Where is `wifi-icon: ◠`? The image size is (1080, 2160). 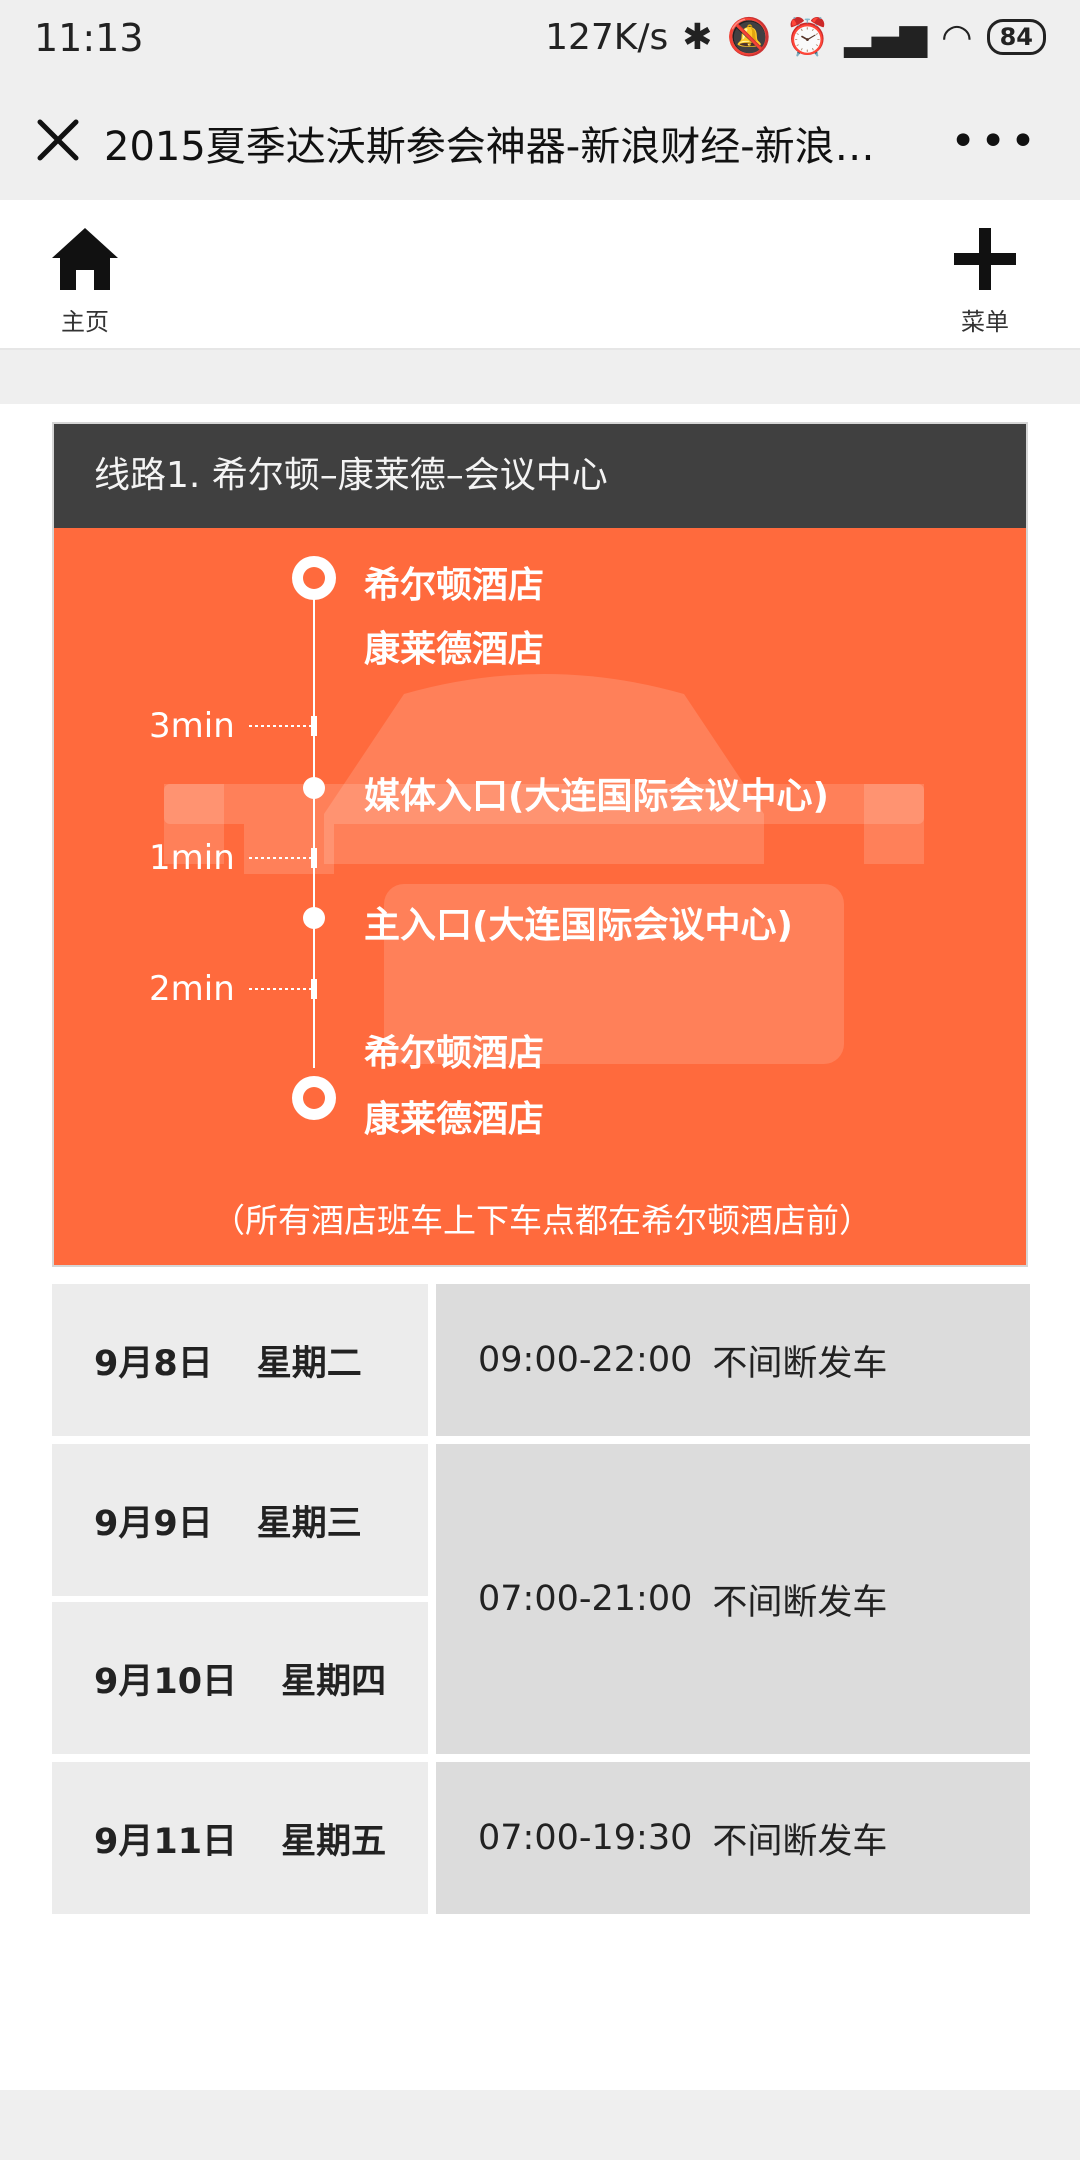
wifi-icon: ◠ is located at coordinates (957, 37).